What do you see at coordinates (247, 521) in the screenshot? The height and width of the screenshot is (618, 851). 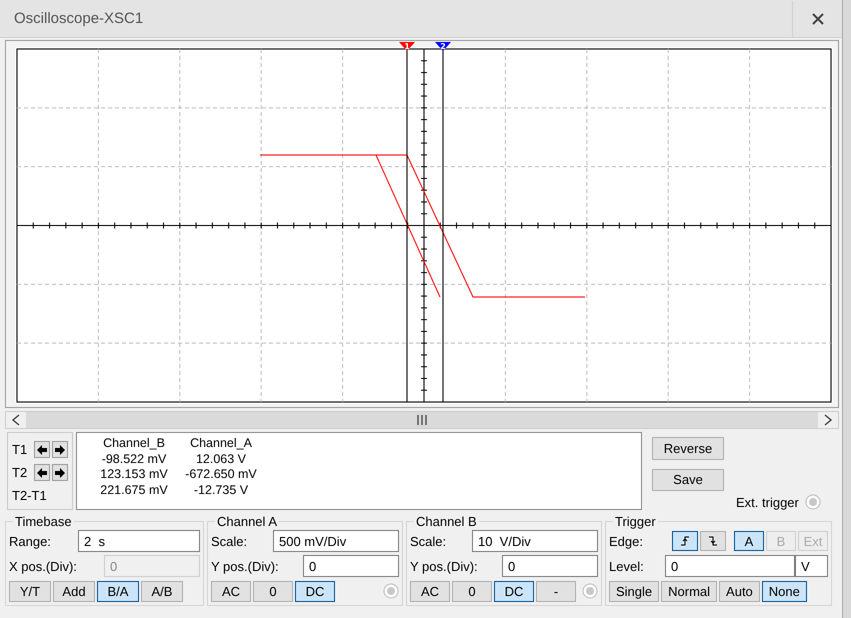 I see `group-title: Channel A` at bounding box center [247, 521].